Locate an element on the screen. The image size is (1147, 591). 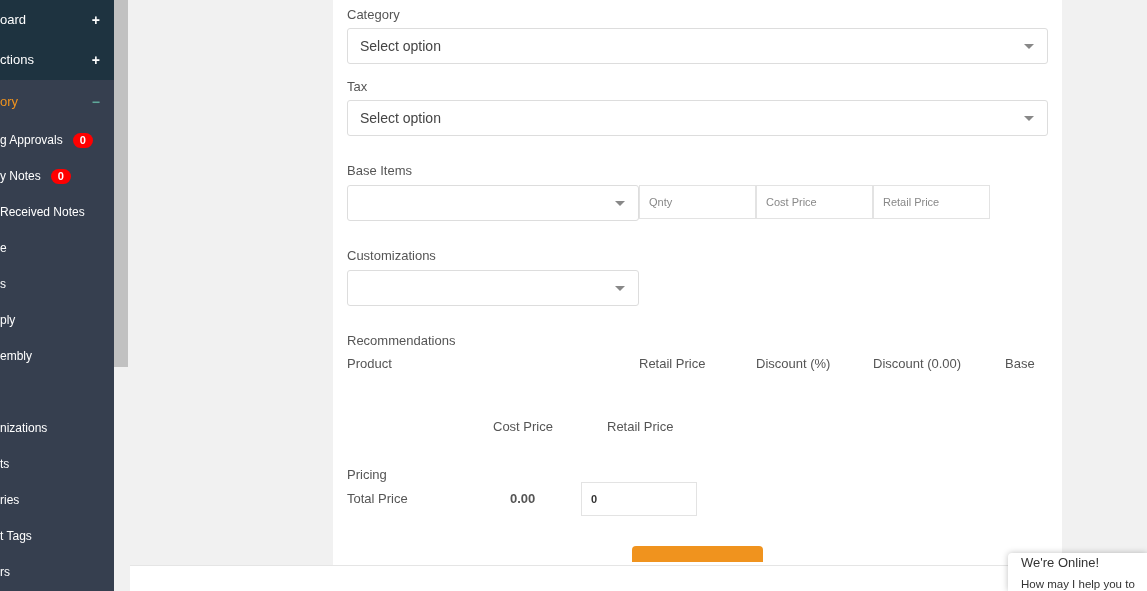
sidebar-link: ts is located at coordinates (5, 464).